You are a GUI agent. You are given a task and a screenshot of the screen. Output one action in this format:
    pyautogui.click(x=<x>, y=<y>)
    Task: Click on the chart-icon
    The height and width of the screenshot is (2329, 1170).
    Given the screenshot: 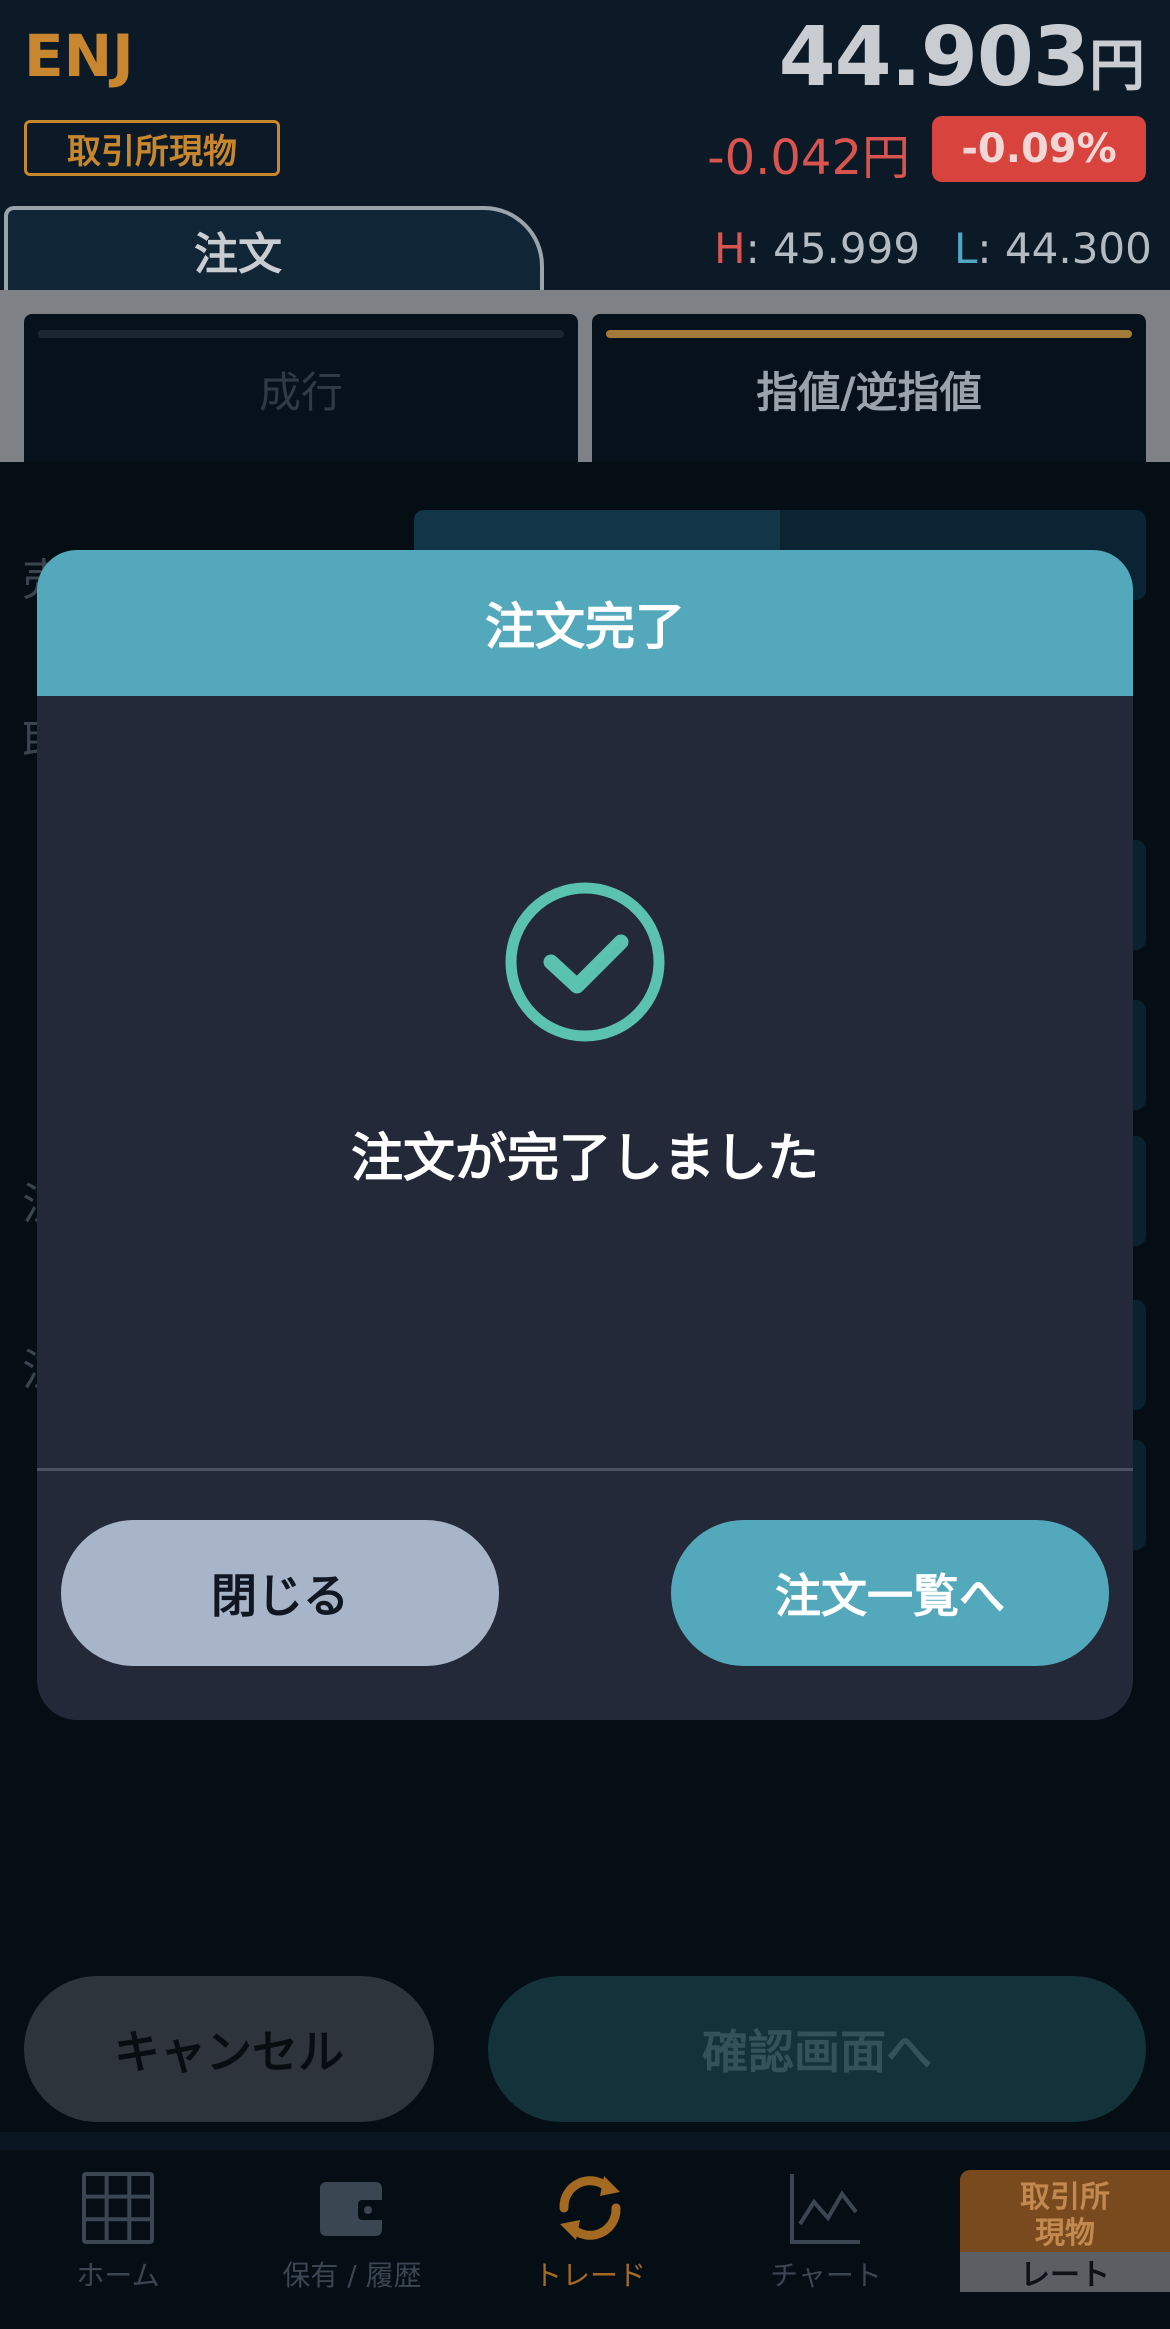 What is the action you would take?
    pyautogui.click(x=825, y=2209)
    